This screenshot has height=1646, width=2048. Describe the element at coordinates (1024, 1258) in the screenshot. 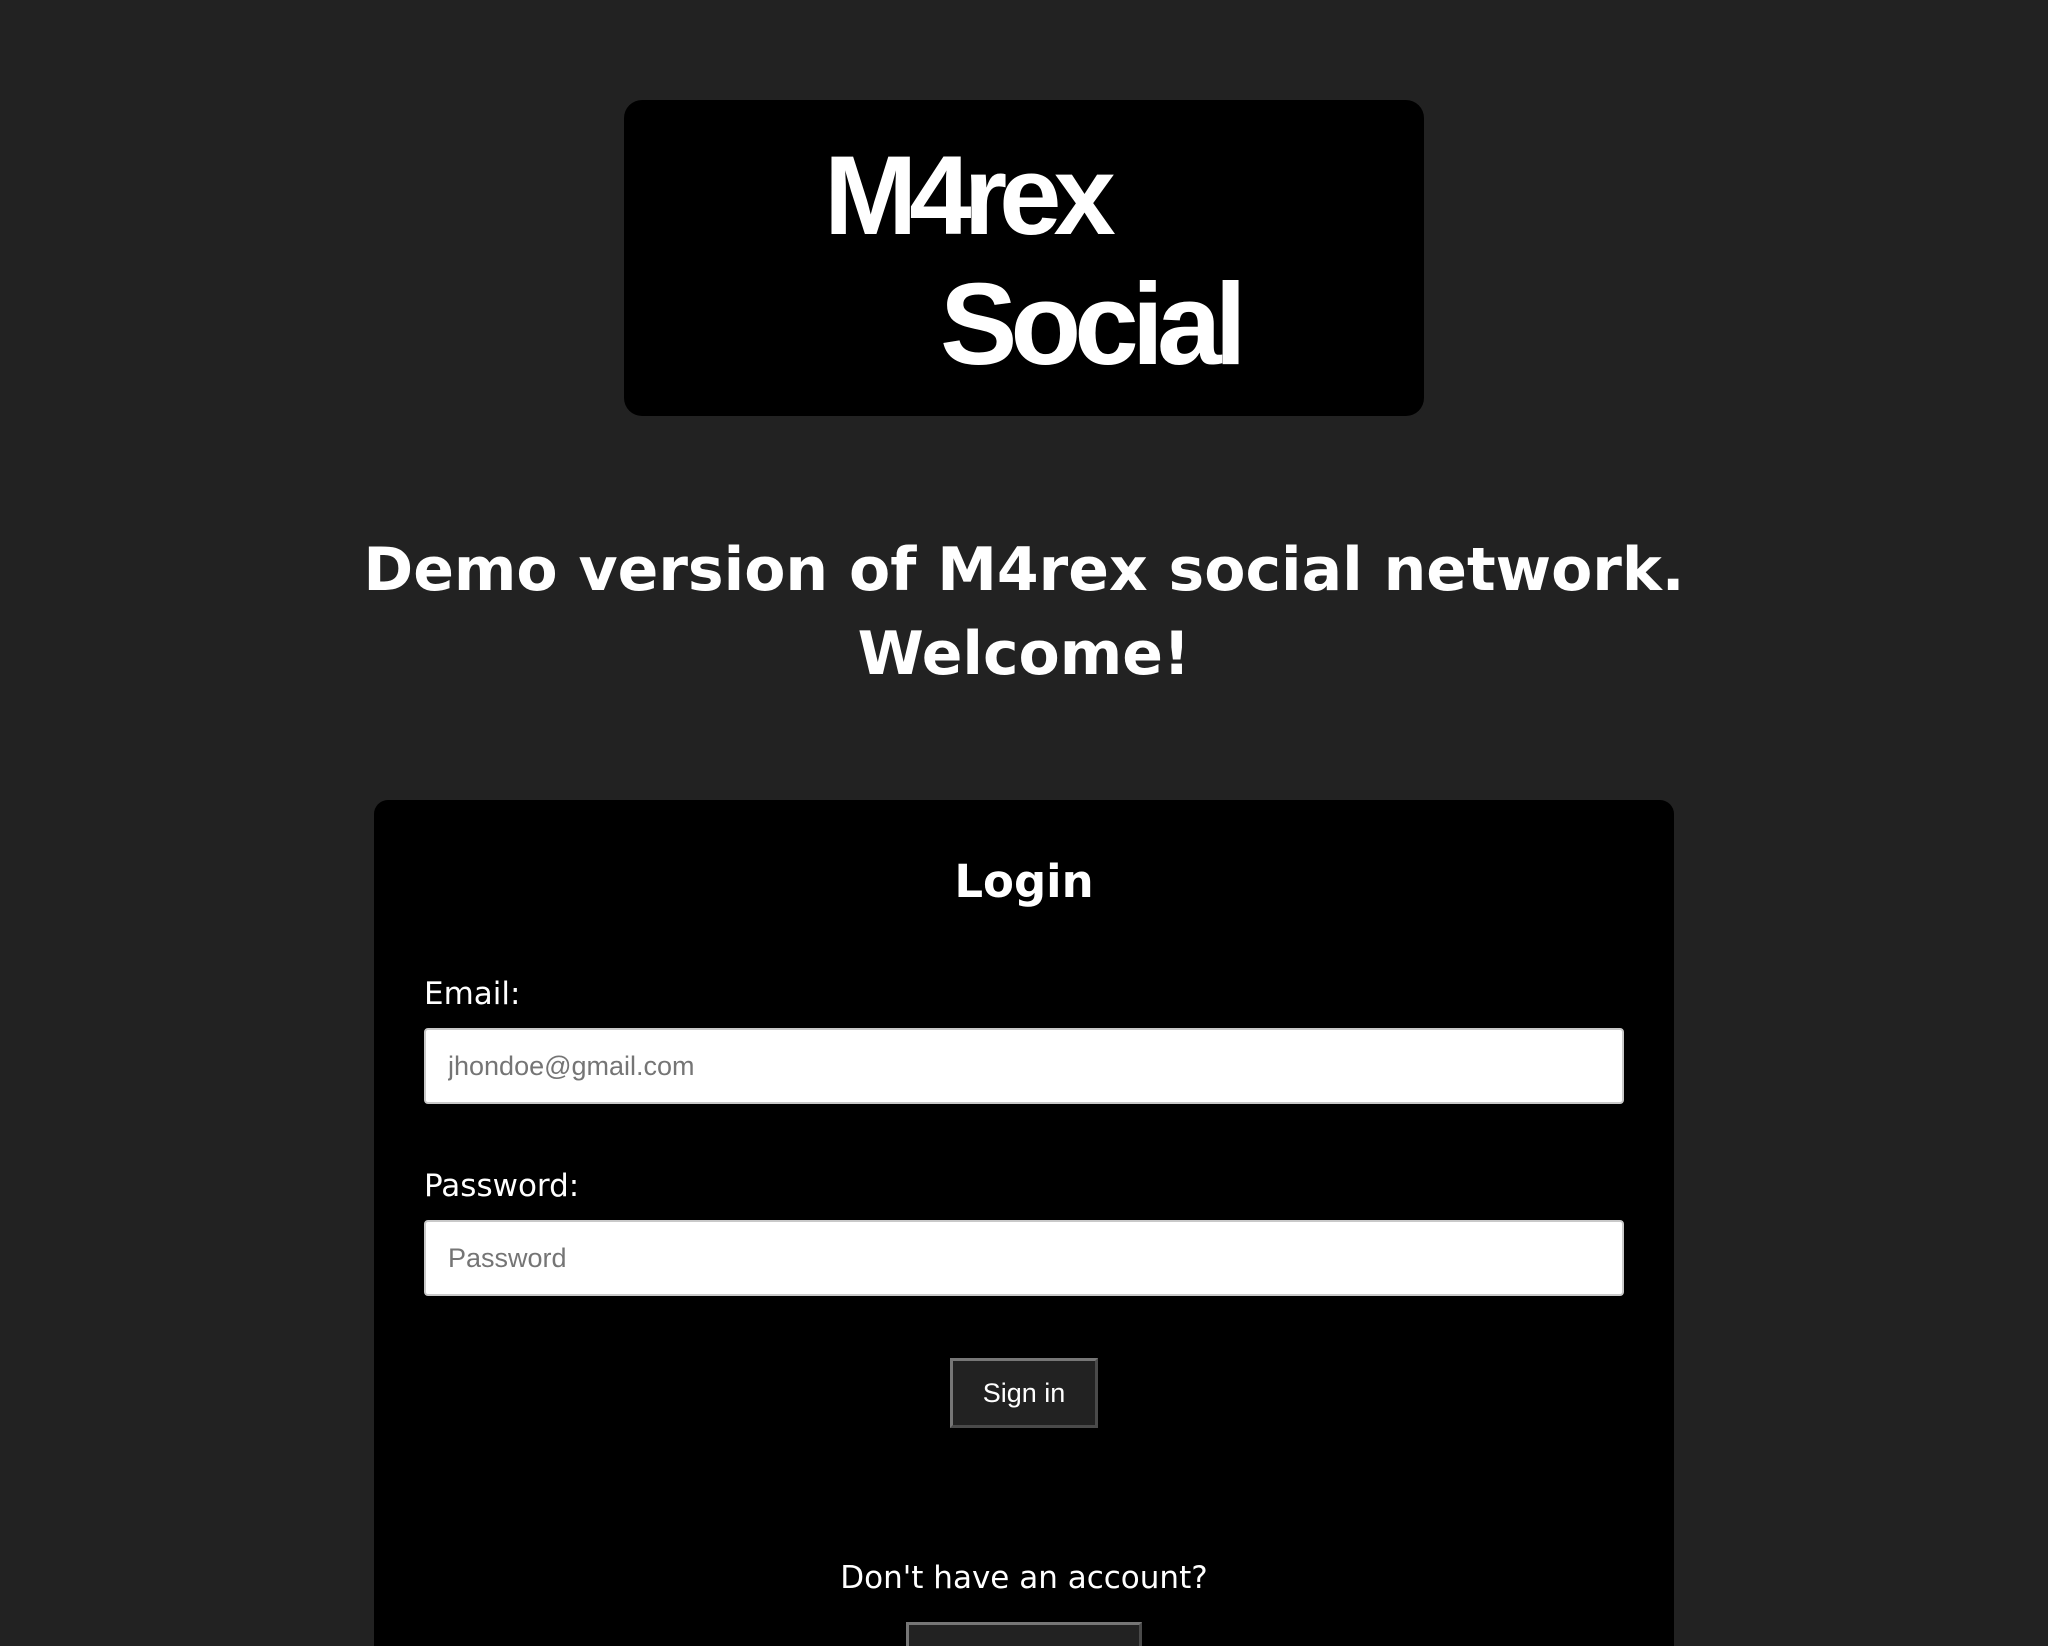

I see `password-field` at that location.